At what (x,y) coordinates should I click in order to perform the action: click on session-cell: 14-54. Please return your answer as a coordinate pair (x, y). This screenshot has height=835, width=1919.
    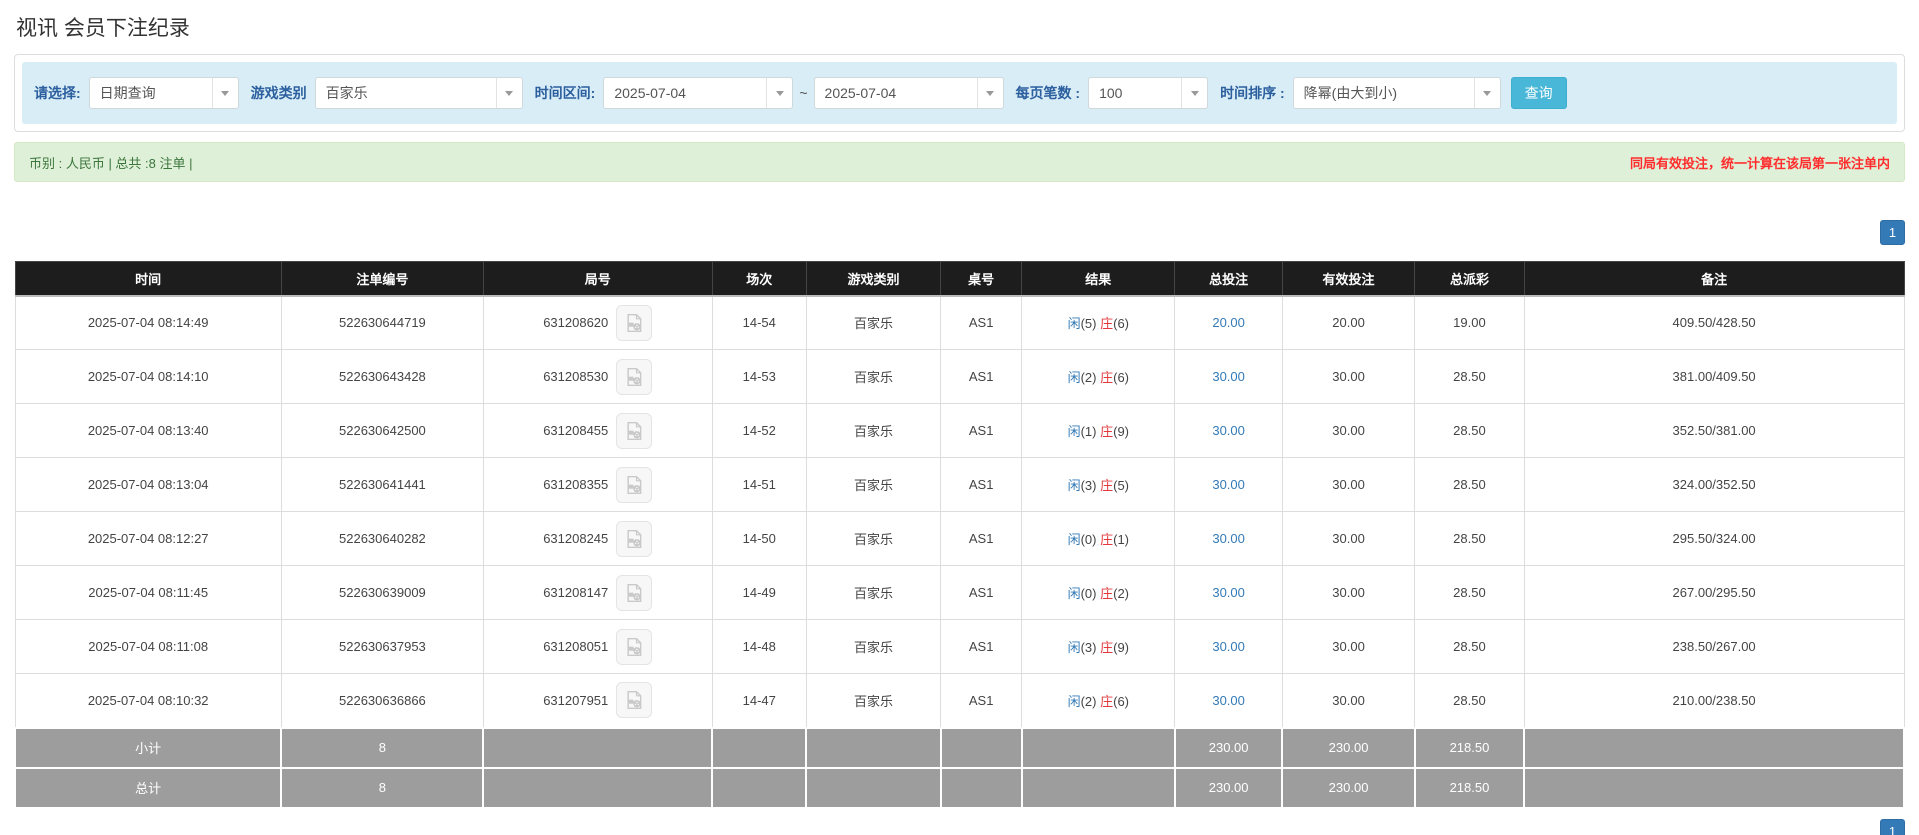
    Looking at the image, I should click on (759, 322).